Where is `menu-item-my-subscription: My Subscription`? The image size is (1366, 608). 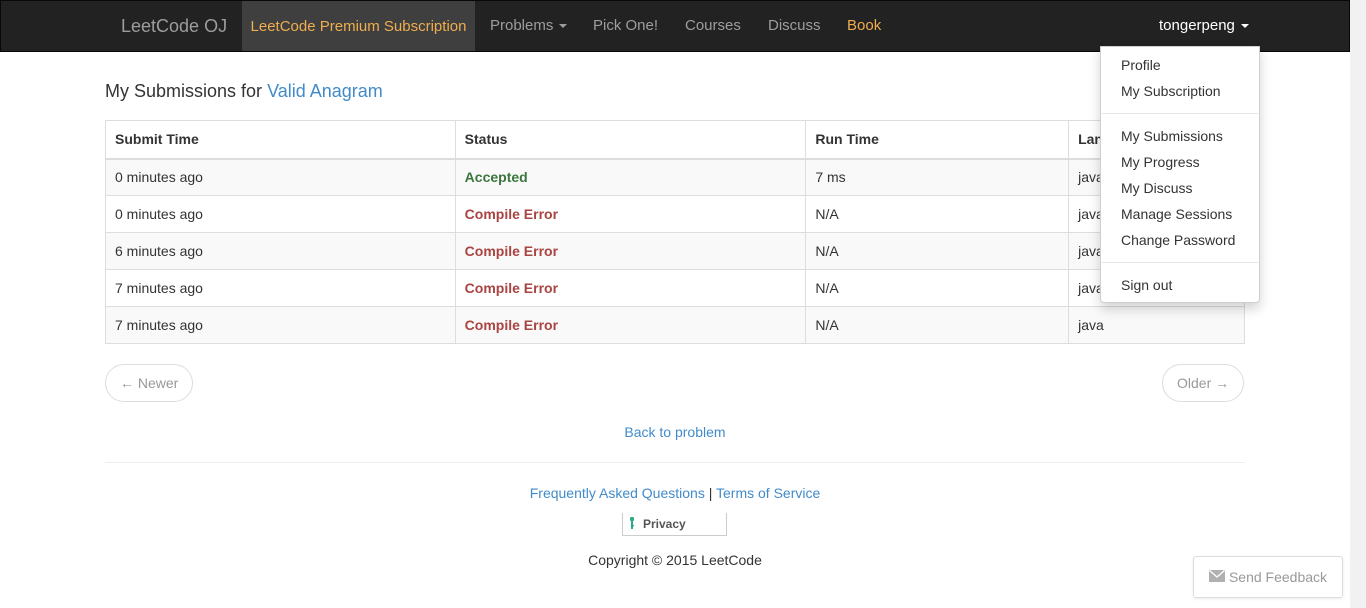
menu-item-my-subscription: My Subscription is located at coordinates (1171, 91).